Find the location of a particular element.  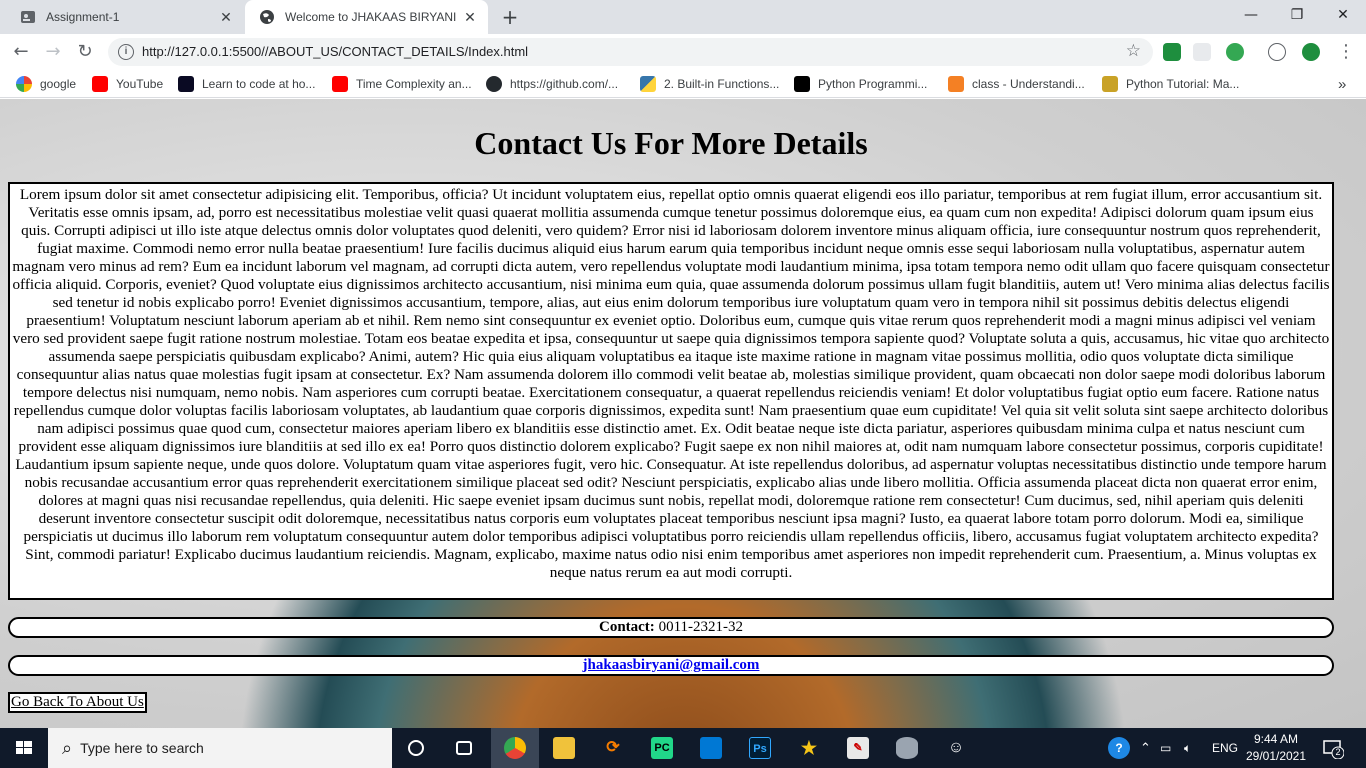

back-icon: ← is located at coordinates (21, 52).